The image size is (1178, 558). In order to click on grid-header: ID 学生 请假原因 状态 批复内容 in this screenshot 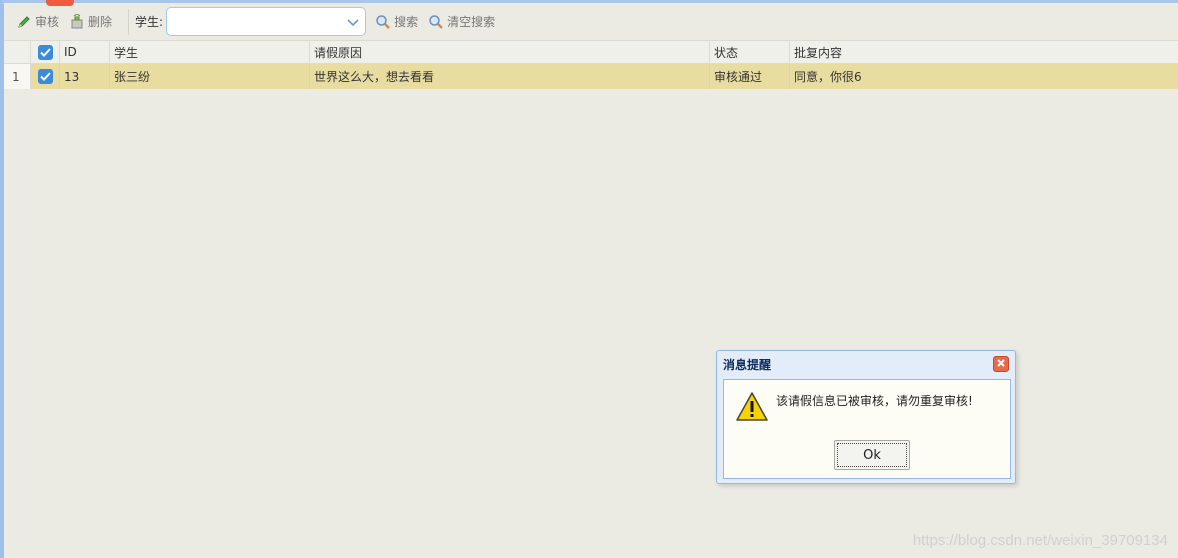, I will do `click(591, 52)`.